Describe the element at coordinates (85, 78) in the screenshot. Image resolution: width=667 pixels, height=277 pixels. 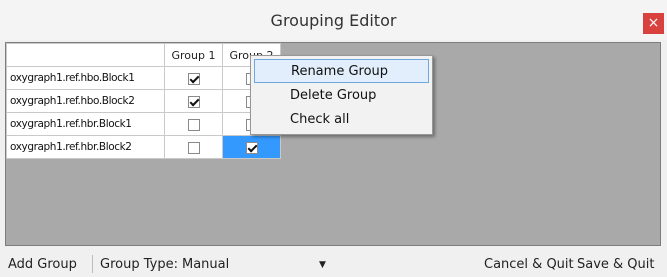
I see `row-label: oxygraph1.ref.hbo.Block1` at that location.